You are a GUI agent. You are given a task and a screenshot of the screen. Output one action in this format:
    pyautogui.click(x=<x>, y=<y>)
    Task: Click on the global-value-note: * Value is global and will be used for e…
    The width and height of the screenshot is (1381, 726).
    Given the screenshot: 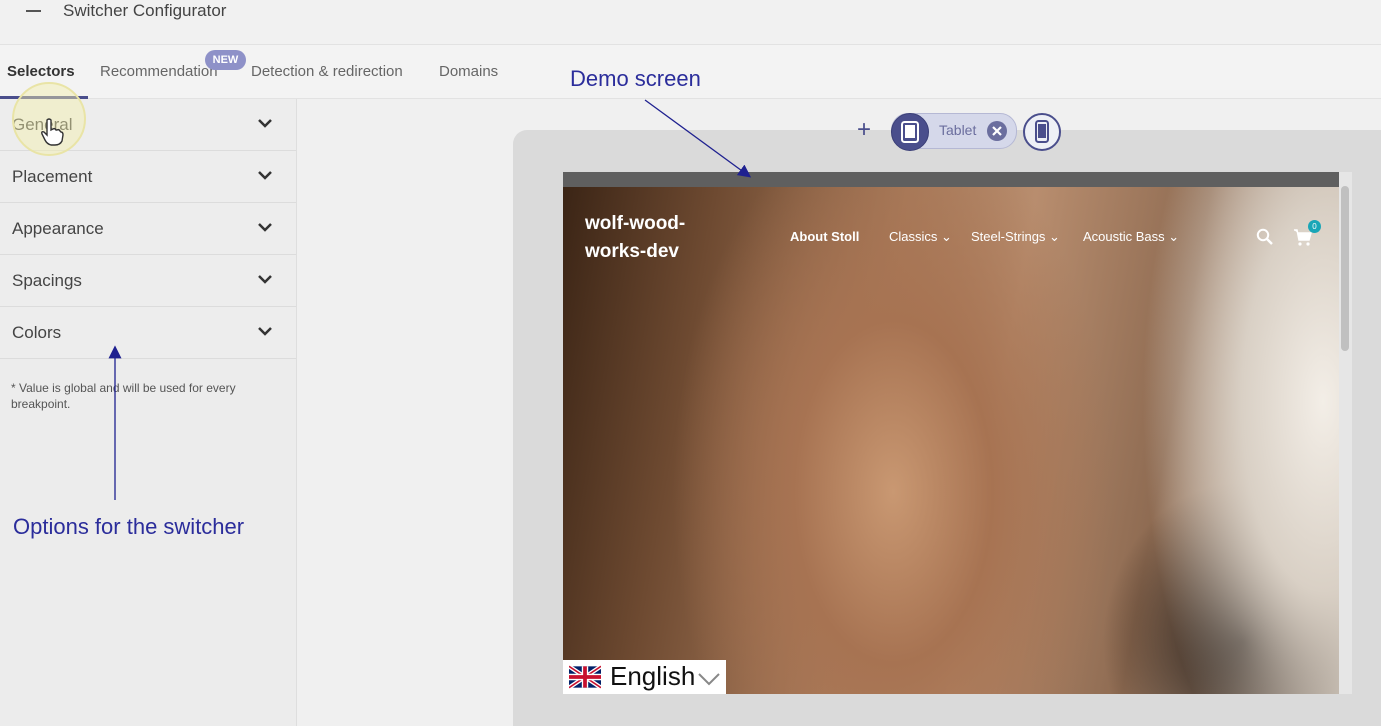 What is the action you would take?
    pyautogui.click(x=123, y=396)
    